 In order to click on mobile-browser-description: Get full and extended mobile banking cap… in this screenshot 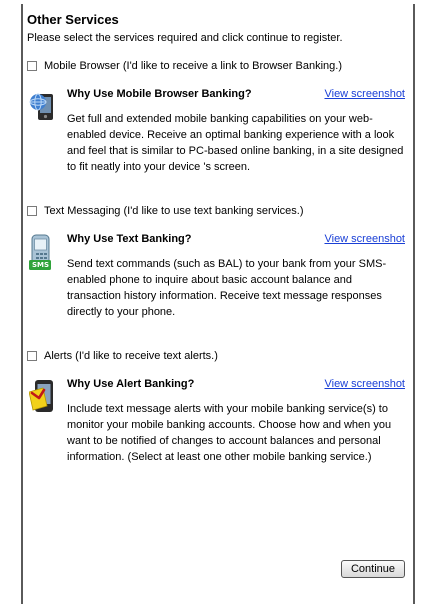, I will do `click(235, 143)`.